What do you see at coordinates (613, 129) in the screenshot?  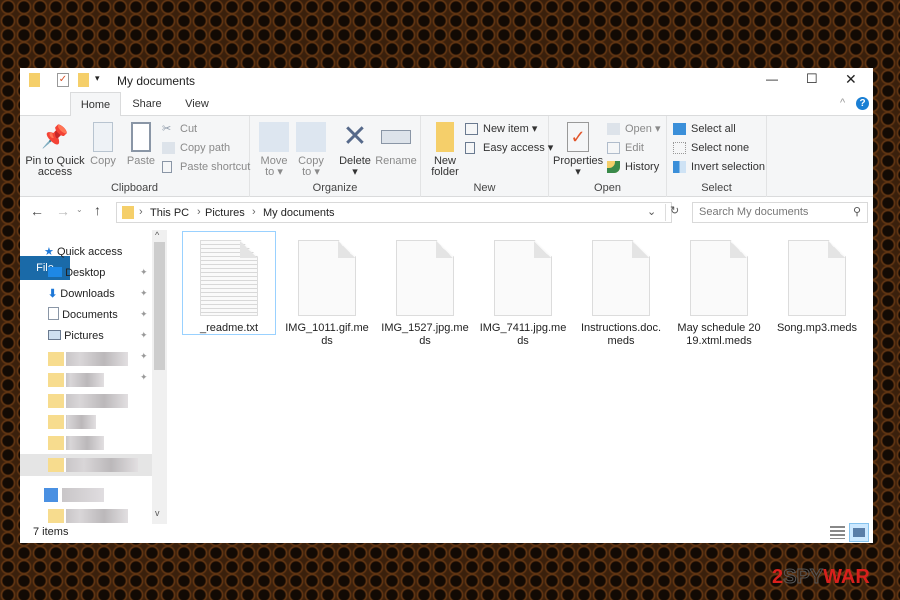 I see `open-icon` at bounding box center [613, 129].